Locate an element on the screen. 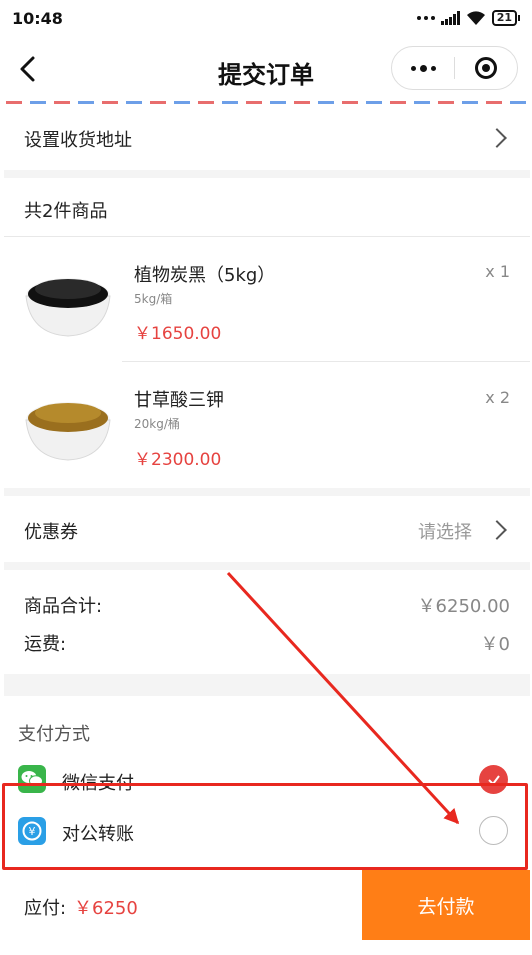 This screenshot has width=532, height=955. address-row: 设置收货地址 is located at coordinates (267, 138).